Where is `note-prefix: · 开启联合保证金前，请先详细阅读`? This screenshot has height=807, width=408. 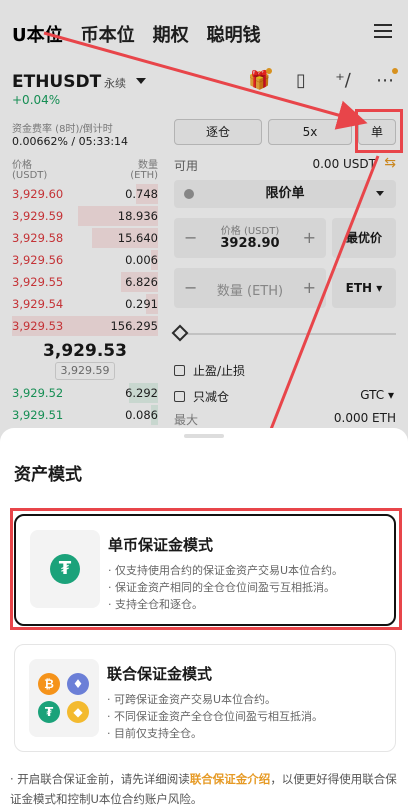 note-prefix: · 开启联合保证金前，请先详细阅读 is located at coordinates (100, 779).